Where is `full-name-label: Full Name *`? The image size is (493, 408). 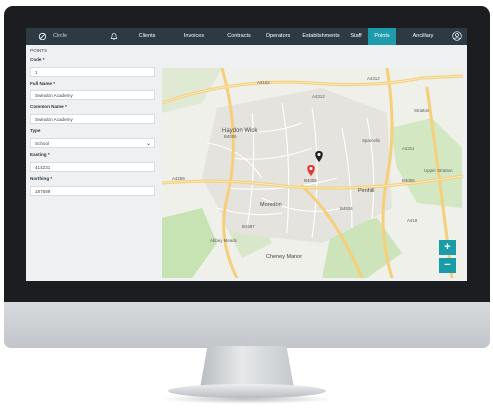 full-name-label: Full Name * is located at coordinates (43, 83).